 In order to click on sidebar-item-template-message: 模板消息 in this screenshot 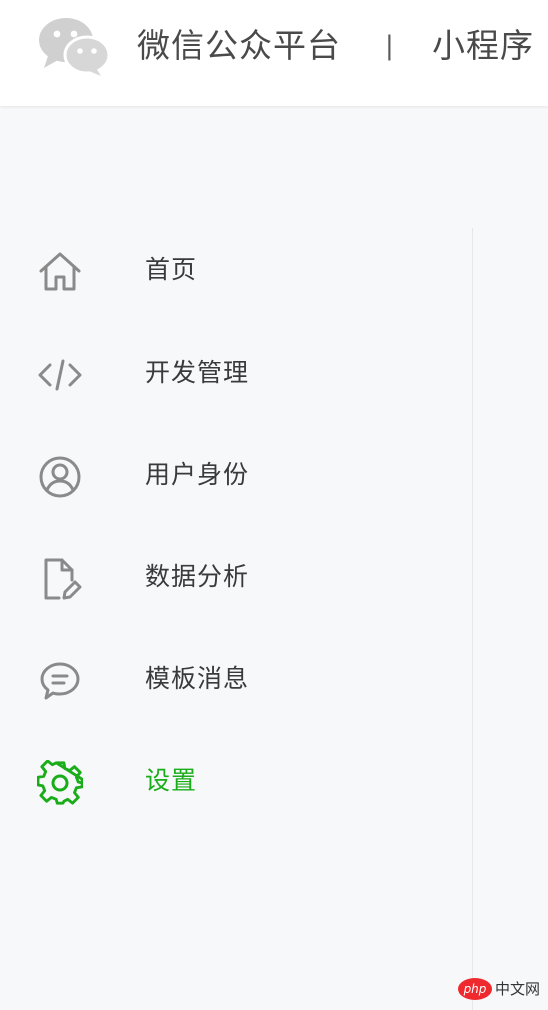, I will do `click(236, 679)`.